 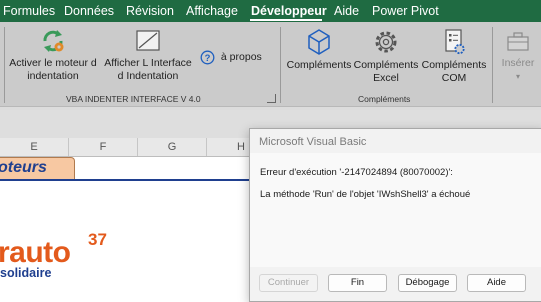 What do you see at coordinates (357, 283) in the screenshot?
I see `end-button: Fin` at bounding box center [357, 283].